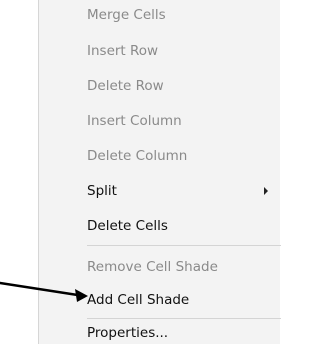  I want to click on menu-item-label: Remove Cell Shade, so click(152, 267).